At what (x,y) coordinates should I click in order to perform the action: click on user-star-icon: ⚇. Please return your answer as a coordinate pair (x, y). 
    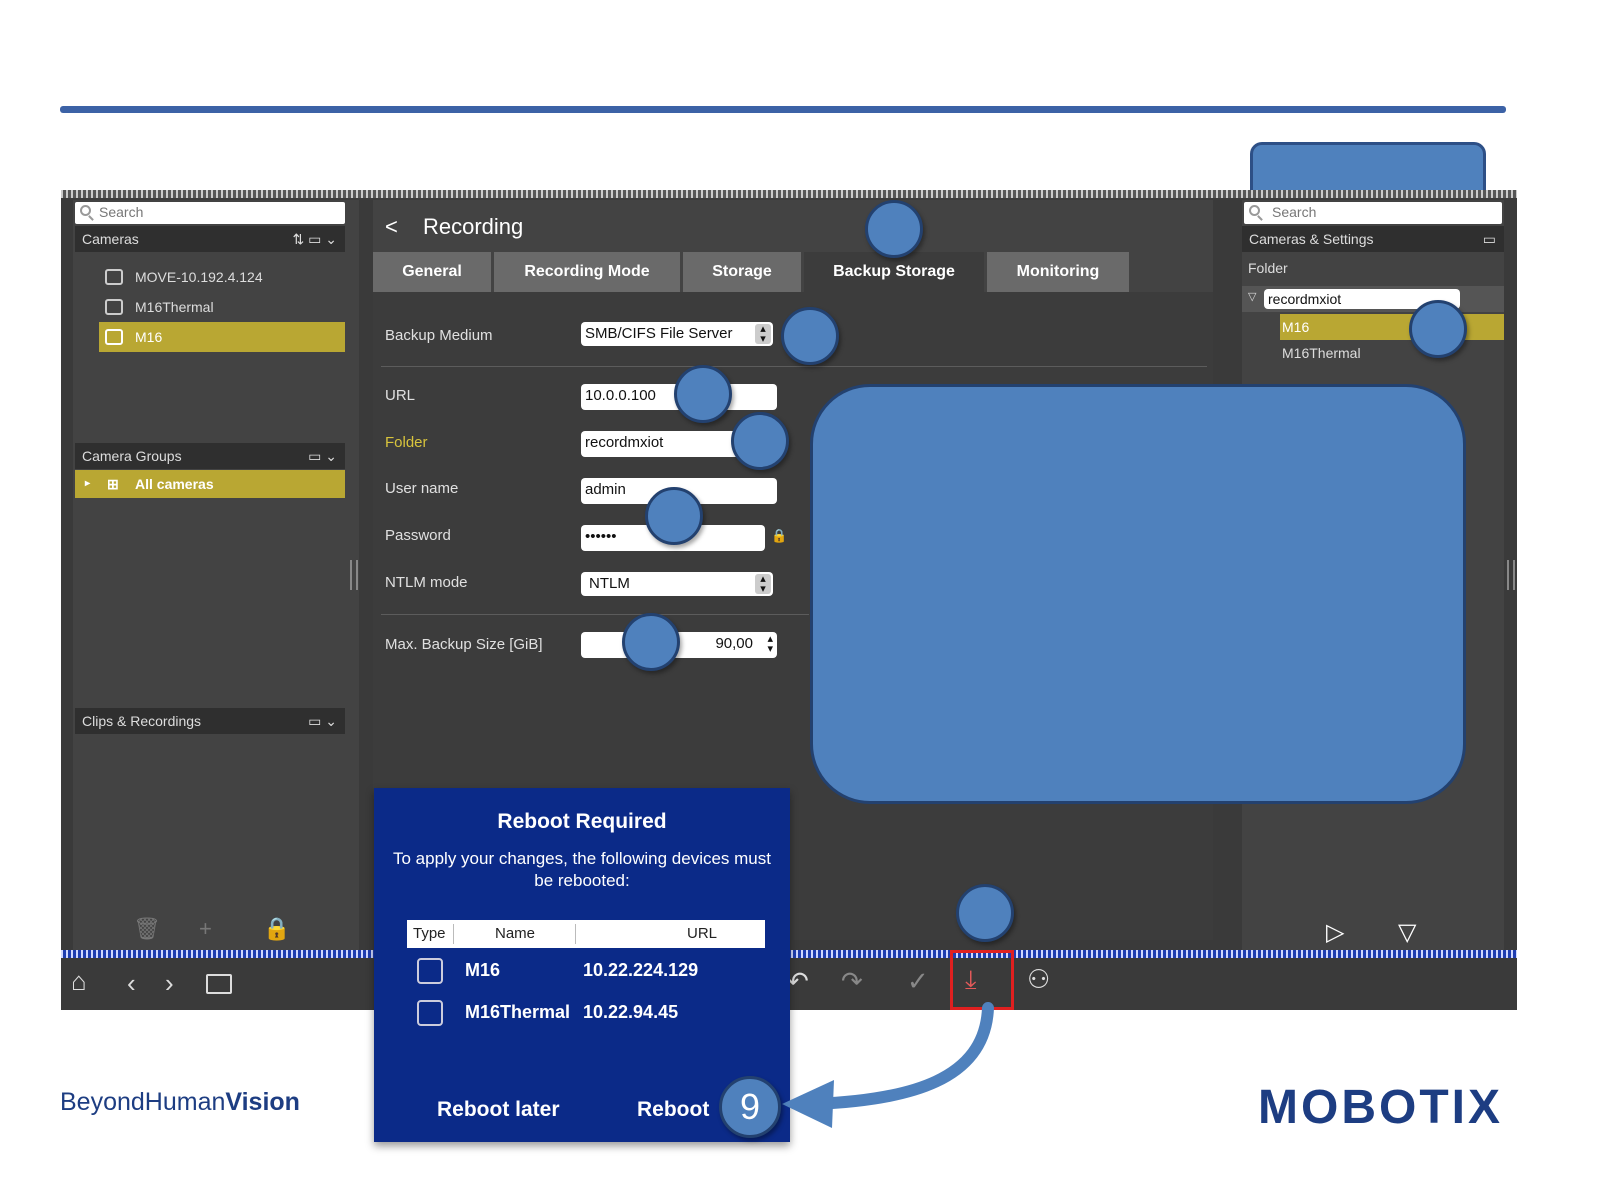
    Looking at the image, I should click on (1038, 979).